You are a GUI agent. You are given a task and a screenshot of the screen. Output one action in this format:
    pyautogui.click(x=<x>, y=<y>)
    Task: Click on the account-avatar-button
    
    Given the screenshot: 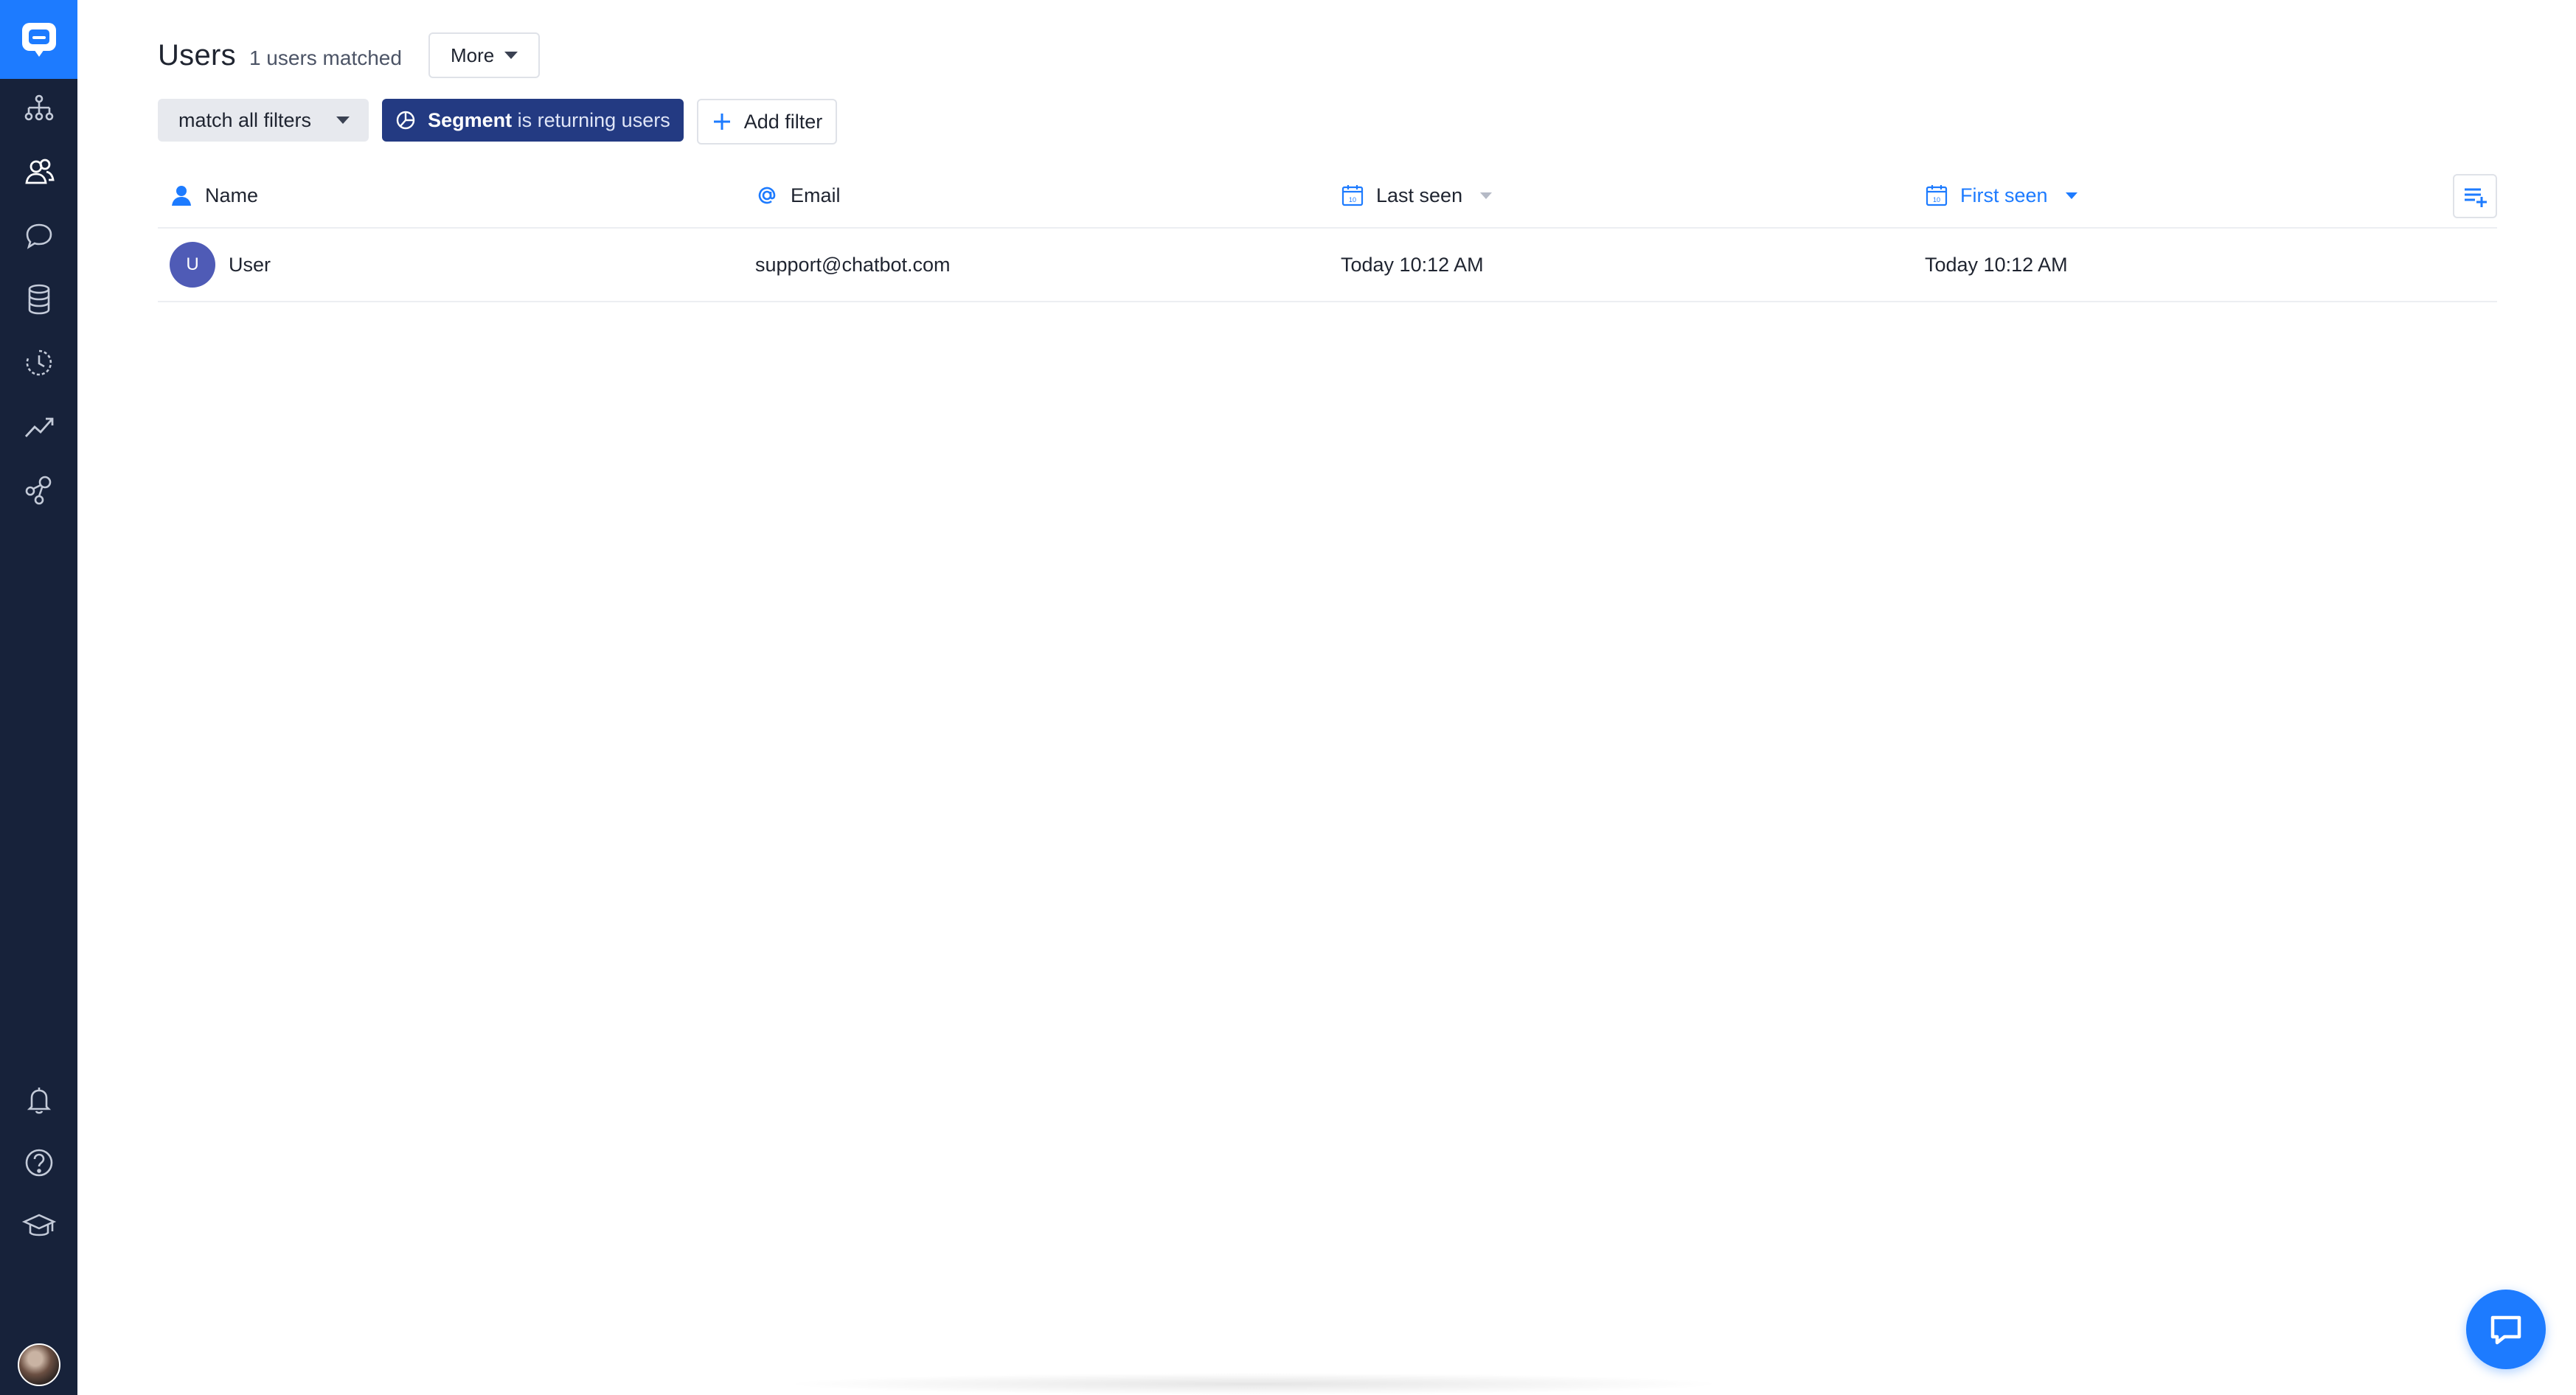 What is the action you would take?
    pyautogui.click(x=38, y=1365)
    